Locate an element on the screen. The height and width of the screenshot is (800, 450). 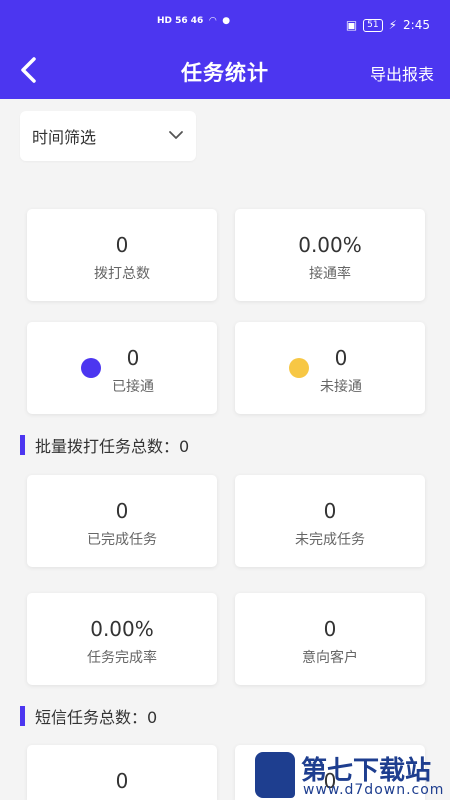
completed-tasks-label: 已完成任务 is located at coordinates (122, 540).